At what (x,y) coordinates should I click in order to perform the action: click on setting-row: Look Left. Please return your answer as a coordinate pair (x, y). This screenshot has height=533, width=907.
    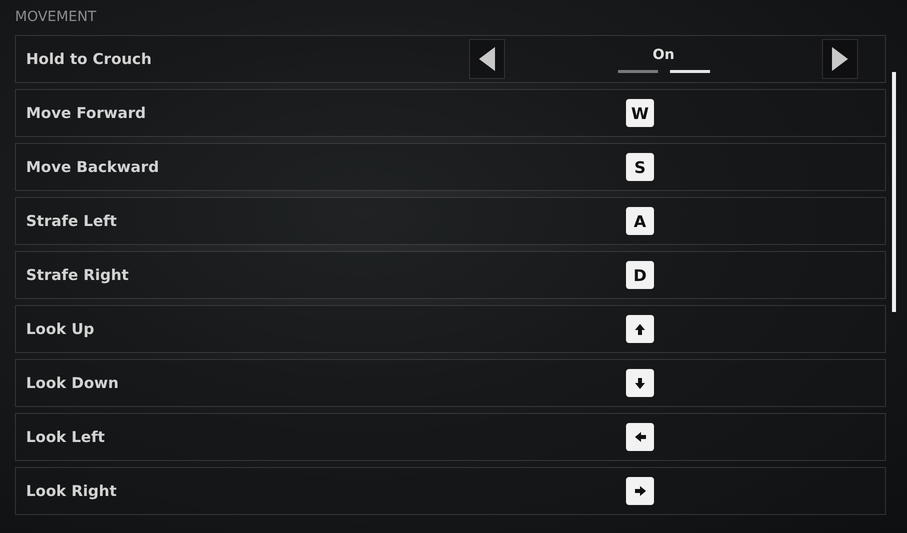
    Looking at the image, I should click on (450, 437).